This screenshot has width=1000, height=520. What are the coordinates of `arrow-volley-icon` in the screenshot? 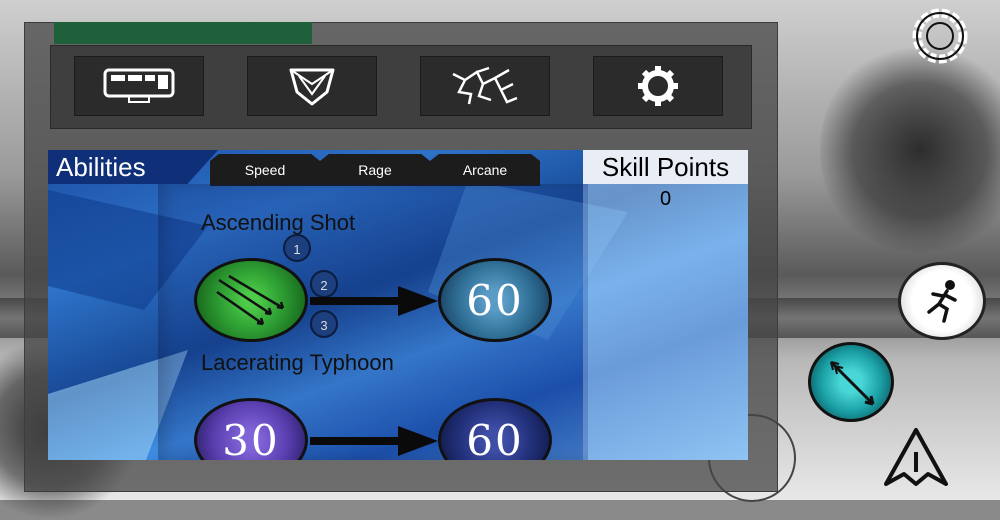 It's located at (250, 300).